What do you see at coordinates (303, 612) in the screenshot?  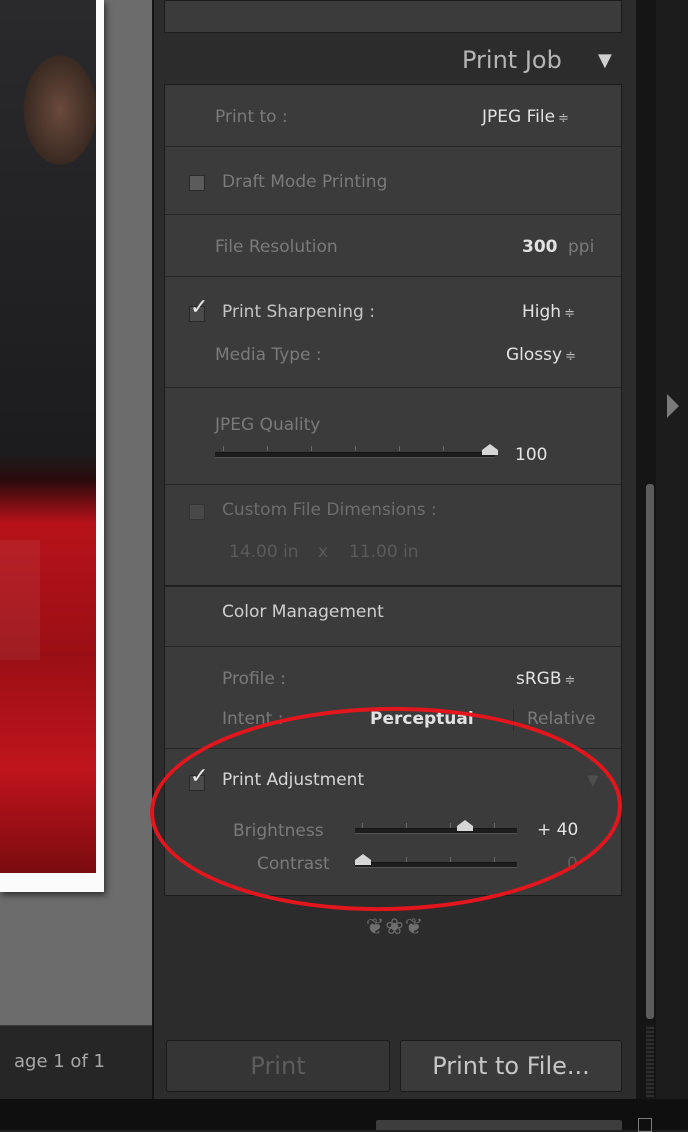 I see `color-management-header: Color Management` at bounding box center [303, 612].